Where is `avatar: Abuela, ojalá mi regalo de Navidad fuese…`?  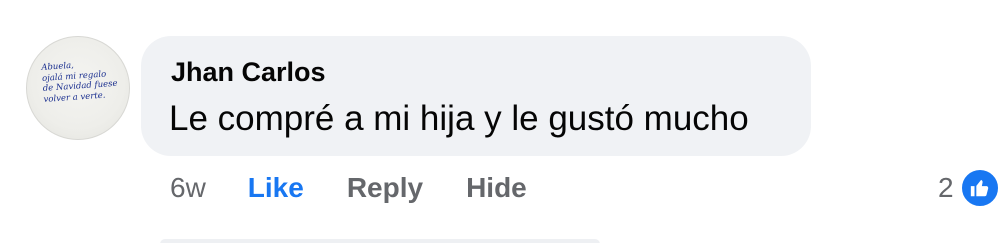 avatar: Abuela, ojalá mi regalo de Navidad fuese… is located at coordinates (78, 88).